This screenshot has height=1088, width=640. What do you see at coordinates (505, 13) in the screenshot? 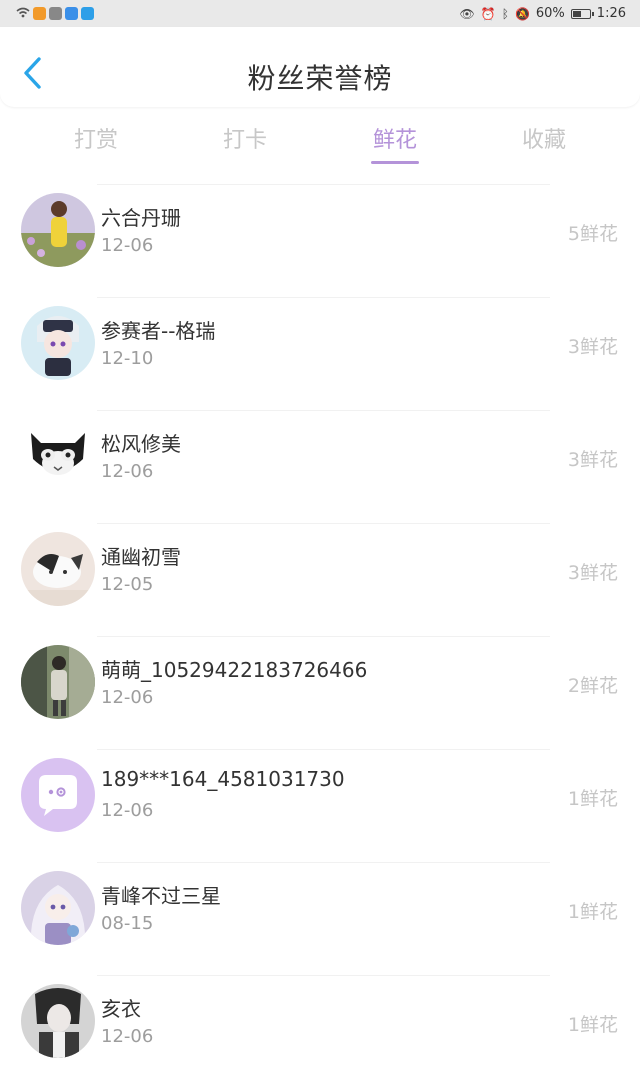
I see `bluetooth-icon: ᛒ` at bounding box center [505, 13].